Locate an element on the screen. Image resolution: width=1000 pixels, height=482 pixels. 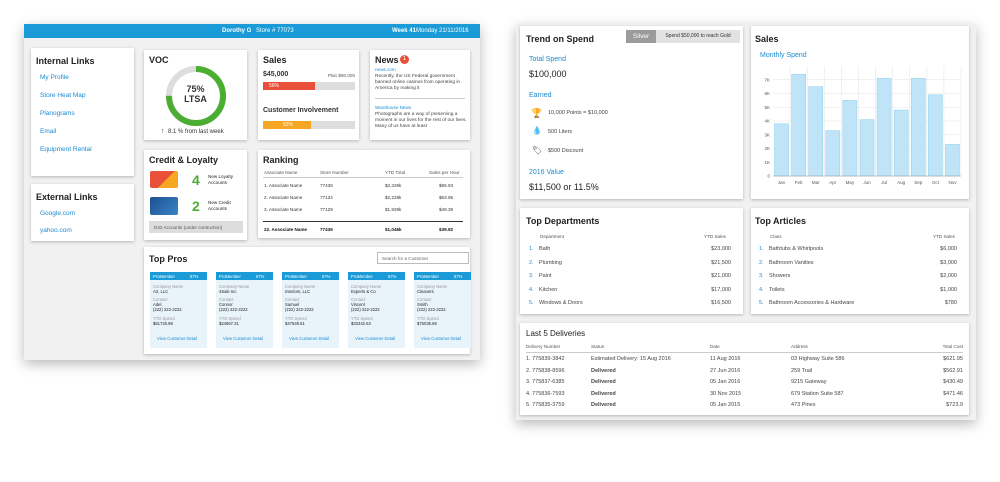
row-name: Plumbing is located at coordinates (550, 262).